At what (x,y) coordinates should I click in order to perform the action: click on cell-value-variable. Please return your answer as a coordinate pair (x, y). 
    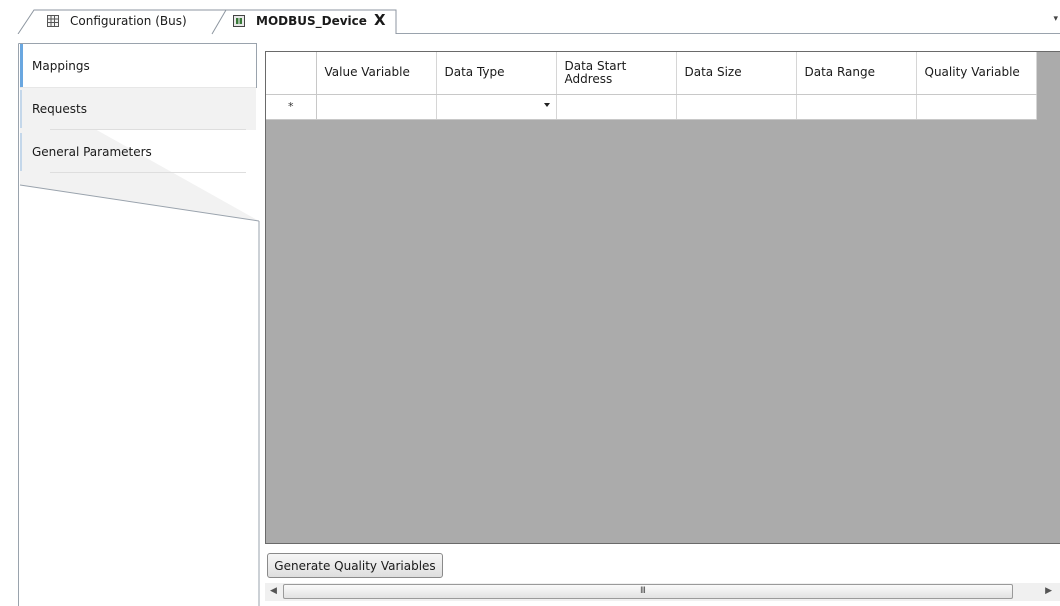
    Looking at the image, I should click on (376, 107).